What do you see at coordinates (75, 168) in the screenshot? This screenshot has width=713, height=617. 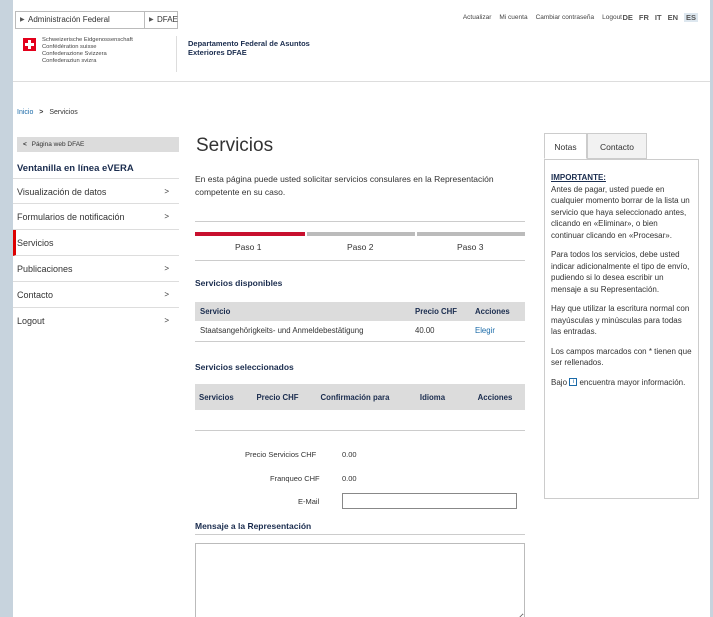 I see `sidebar-title: Ventanilla en línea eVERA` at bounding box center [75, 168].